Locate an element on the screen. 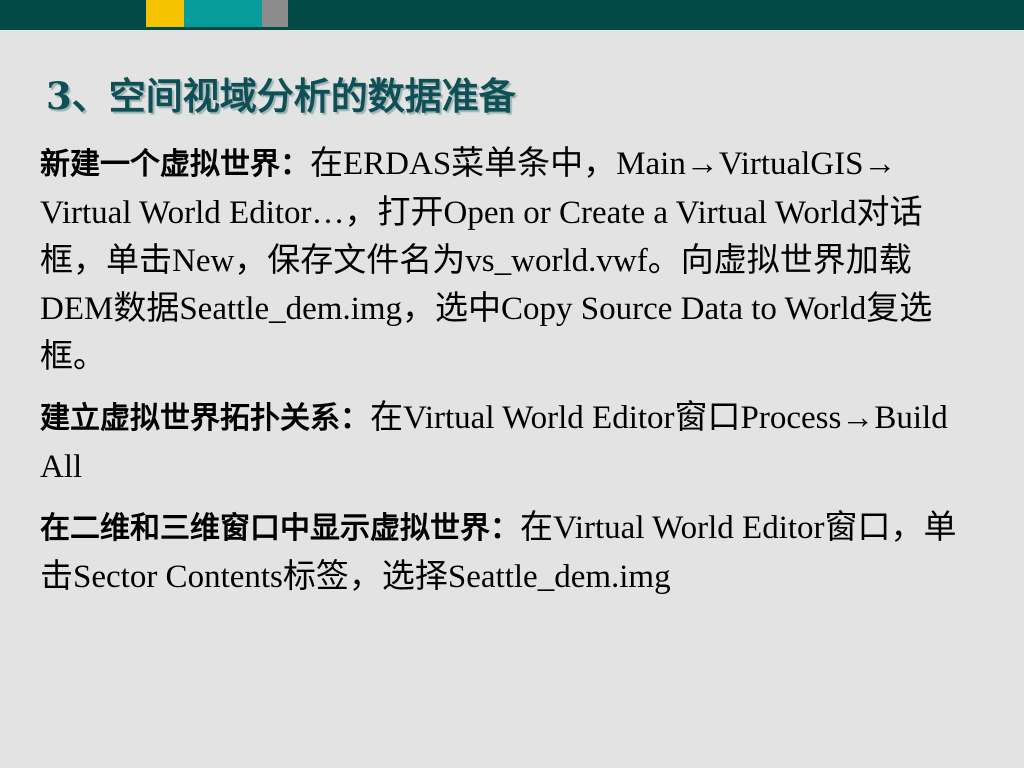 This screenshot has width=1024, height=768. paragraph-lead: 建立虚拟世界拓扑关系： is located at coordinates (205, 418).